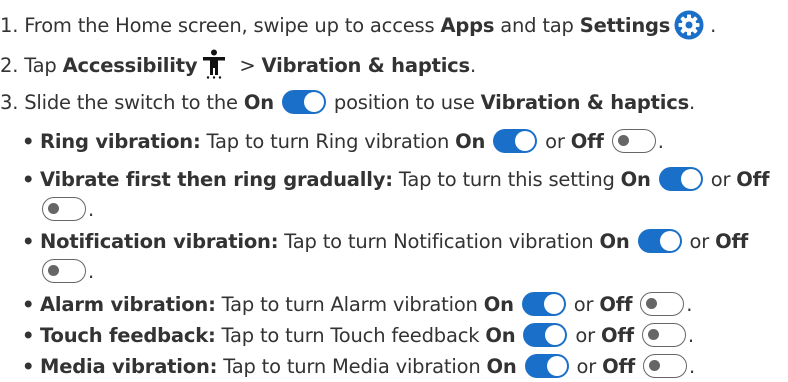 Image resolution: width=788 pixels, height=382 pixels. Describe the element at coordinates (130, 65) in the screenshot. I see `accessibility-label: Accessibility` at that location.